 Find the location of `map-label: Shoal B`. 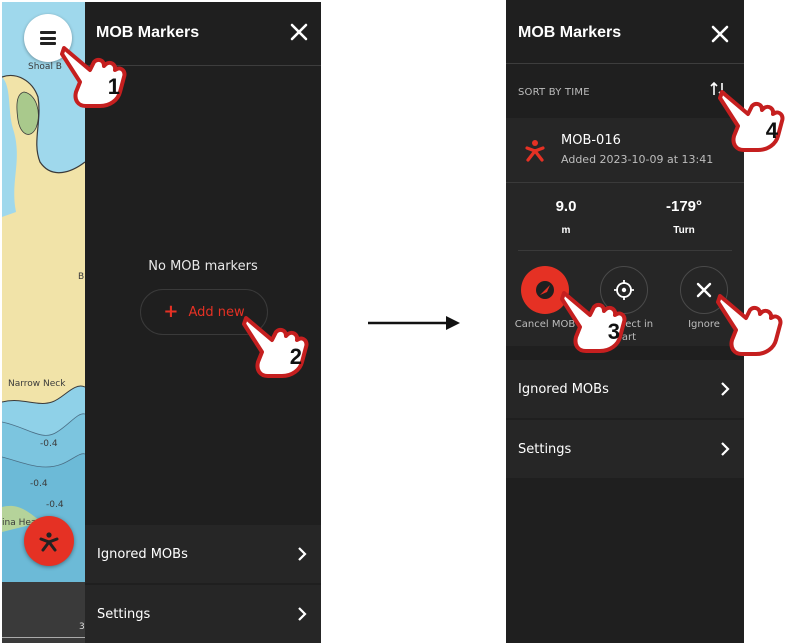

map-label: Shoal B is located at coordinates (45, 67).